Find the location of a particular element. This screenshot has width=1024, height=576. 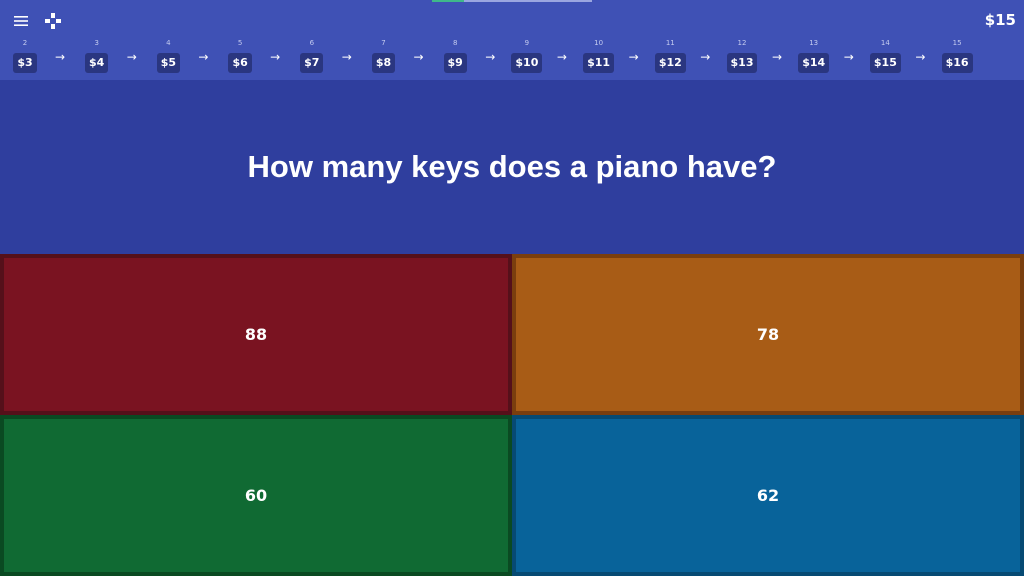

ladder-step-number: 4 is located at coordinates (168, 43).